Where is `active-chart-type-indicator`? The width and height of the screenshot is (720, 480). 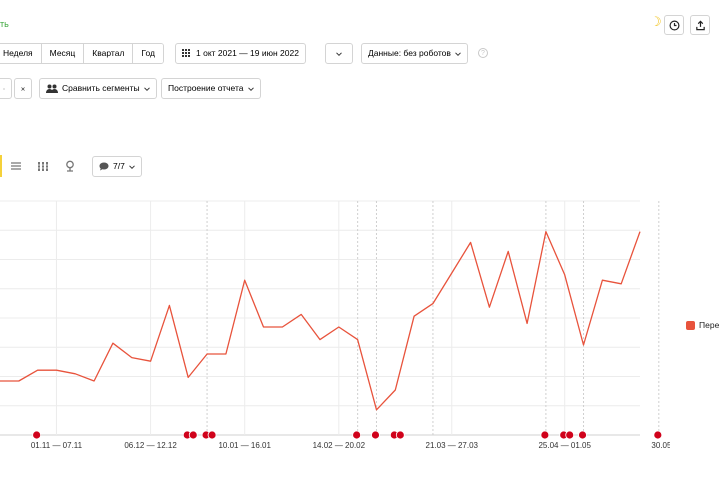 active-chart-type-indicator is located at coordinates (1, 166).